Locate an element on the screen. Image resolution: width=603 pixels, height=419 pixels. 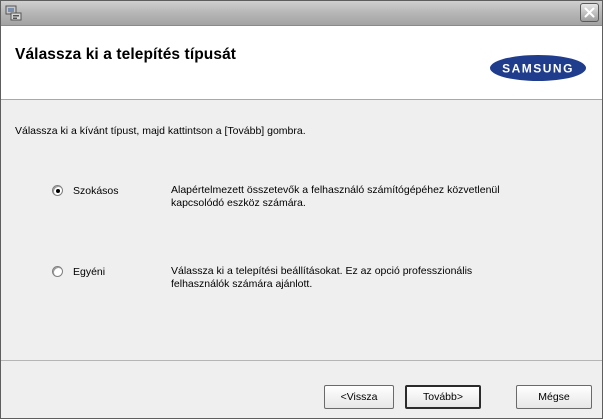
samsung-logo: SAMSUNG is located at coordinates (538, 70).